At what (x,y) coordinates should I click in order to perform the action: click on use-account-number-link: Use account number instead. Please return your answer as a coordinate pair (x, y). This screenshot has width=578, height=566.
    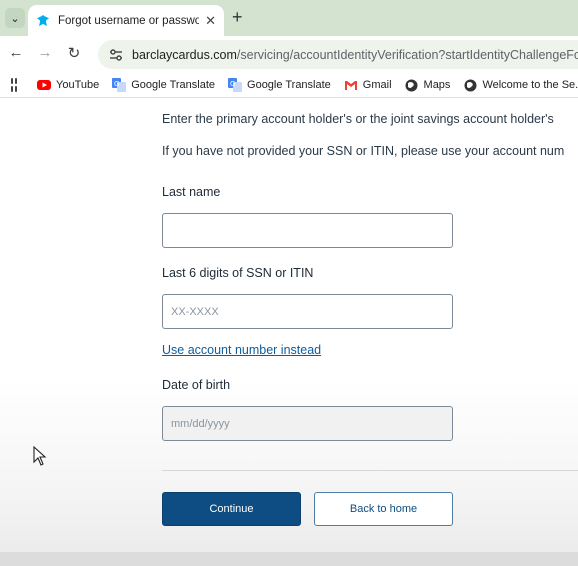
    Looking at the image, I should click on (241, 350).